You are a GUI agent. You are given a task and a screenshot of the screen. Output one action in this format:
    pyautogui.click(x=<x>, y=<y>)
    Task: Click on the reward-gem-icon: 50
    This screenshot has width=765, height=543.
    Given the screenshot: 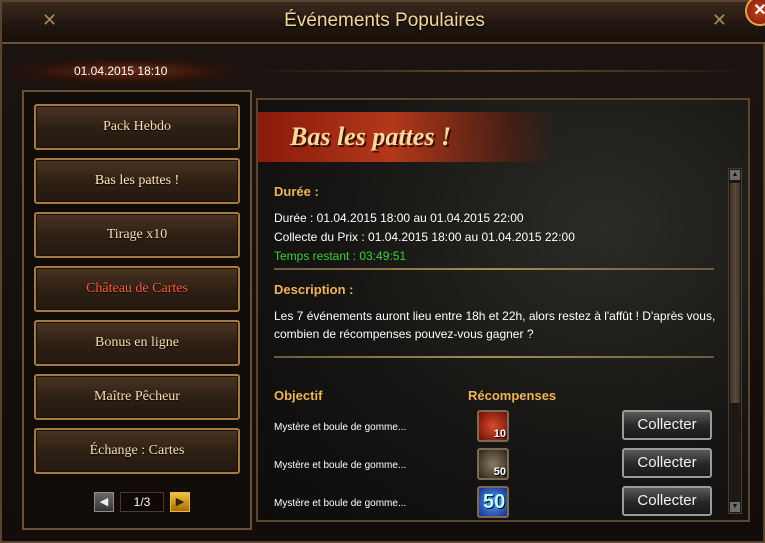 What is the action you would take?
    pyautogui.click(x=493, y=502)
    